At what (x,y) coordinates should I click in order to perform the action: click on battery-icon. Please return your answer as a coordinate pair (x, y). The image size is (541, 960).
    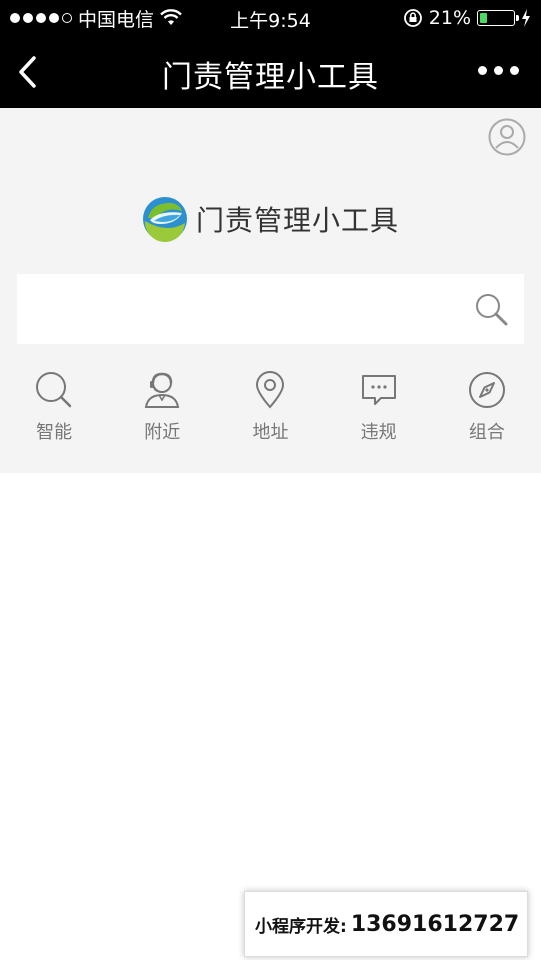
    Looking at the image, I should click on (498, 18).